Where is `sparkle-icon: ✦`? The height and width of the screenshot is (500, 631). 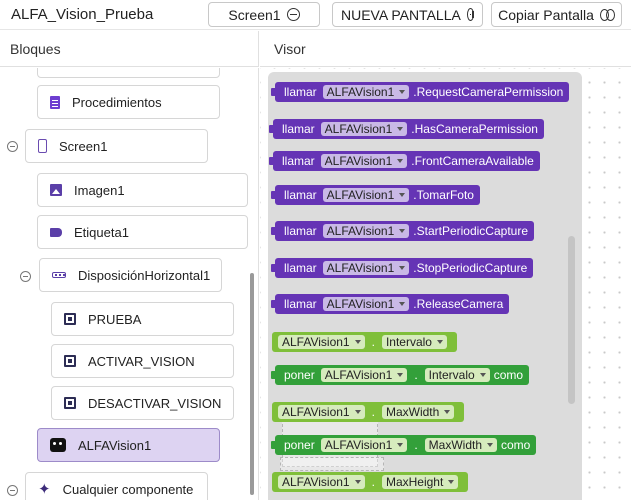 sparkle-icon: ✦ is located at coordinates (44, 489).